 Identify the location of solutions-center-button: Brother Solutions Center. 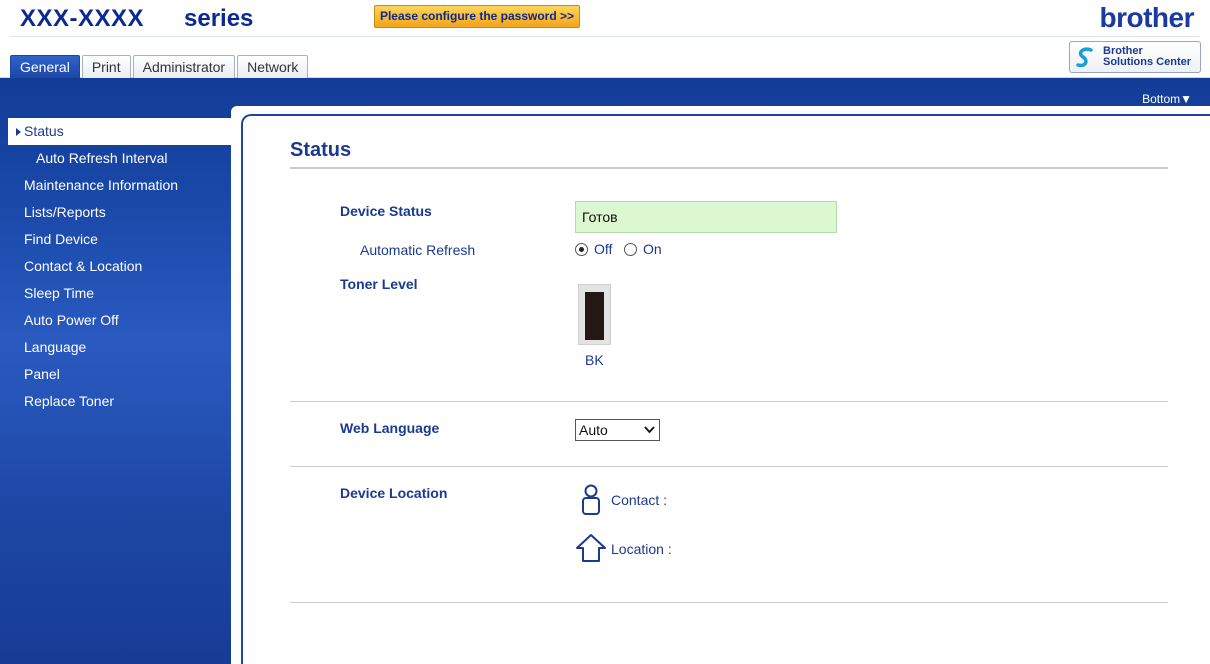
(1135, 57).